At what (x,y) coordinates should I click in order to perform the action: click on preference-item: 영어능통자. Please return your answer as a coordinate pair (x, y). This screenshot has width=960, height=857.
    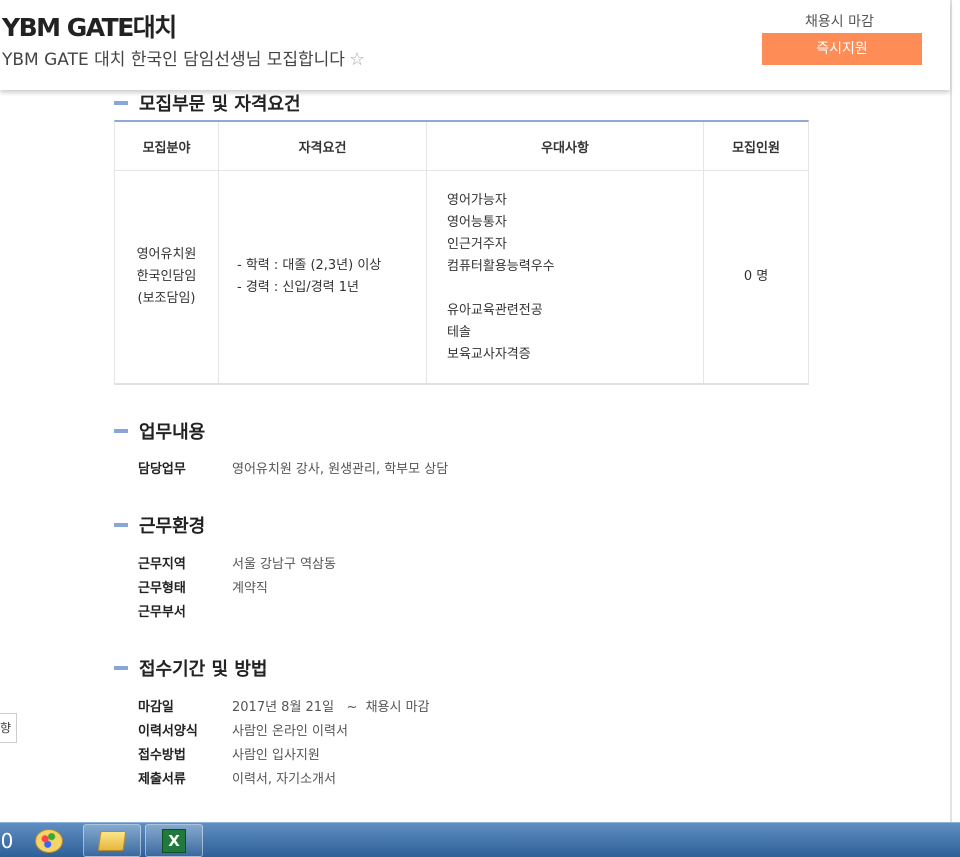
    Looking at the image, I should click on (477, 222).